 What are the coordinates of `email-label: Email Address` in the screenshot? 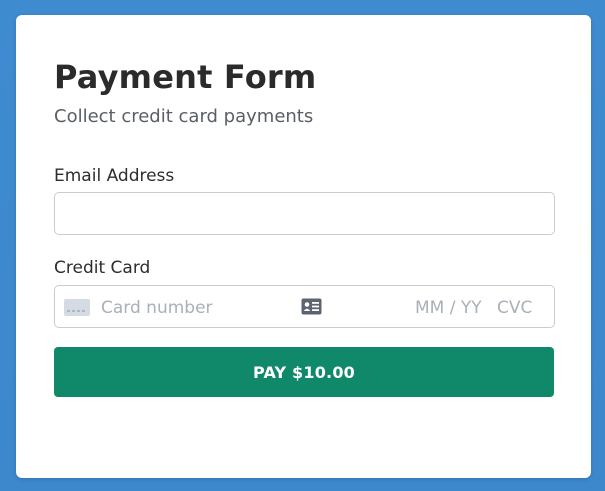 It's located at (114, 176).